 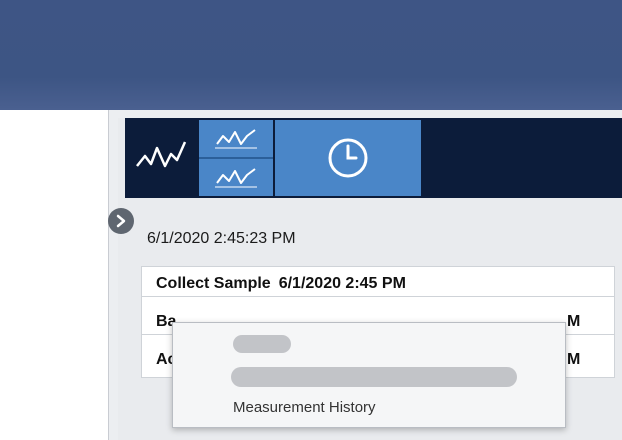 I want to click on history-button, so click(x=348, y=158).